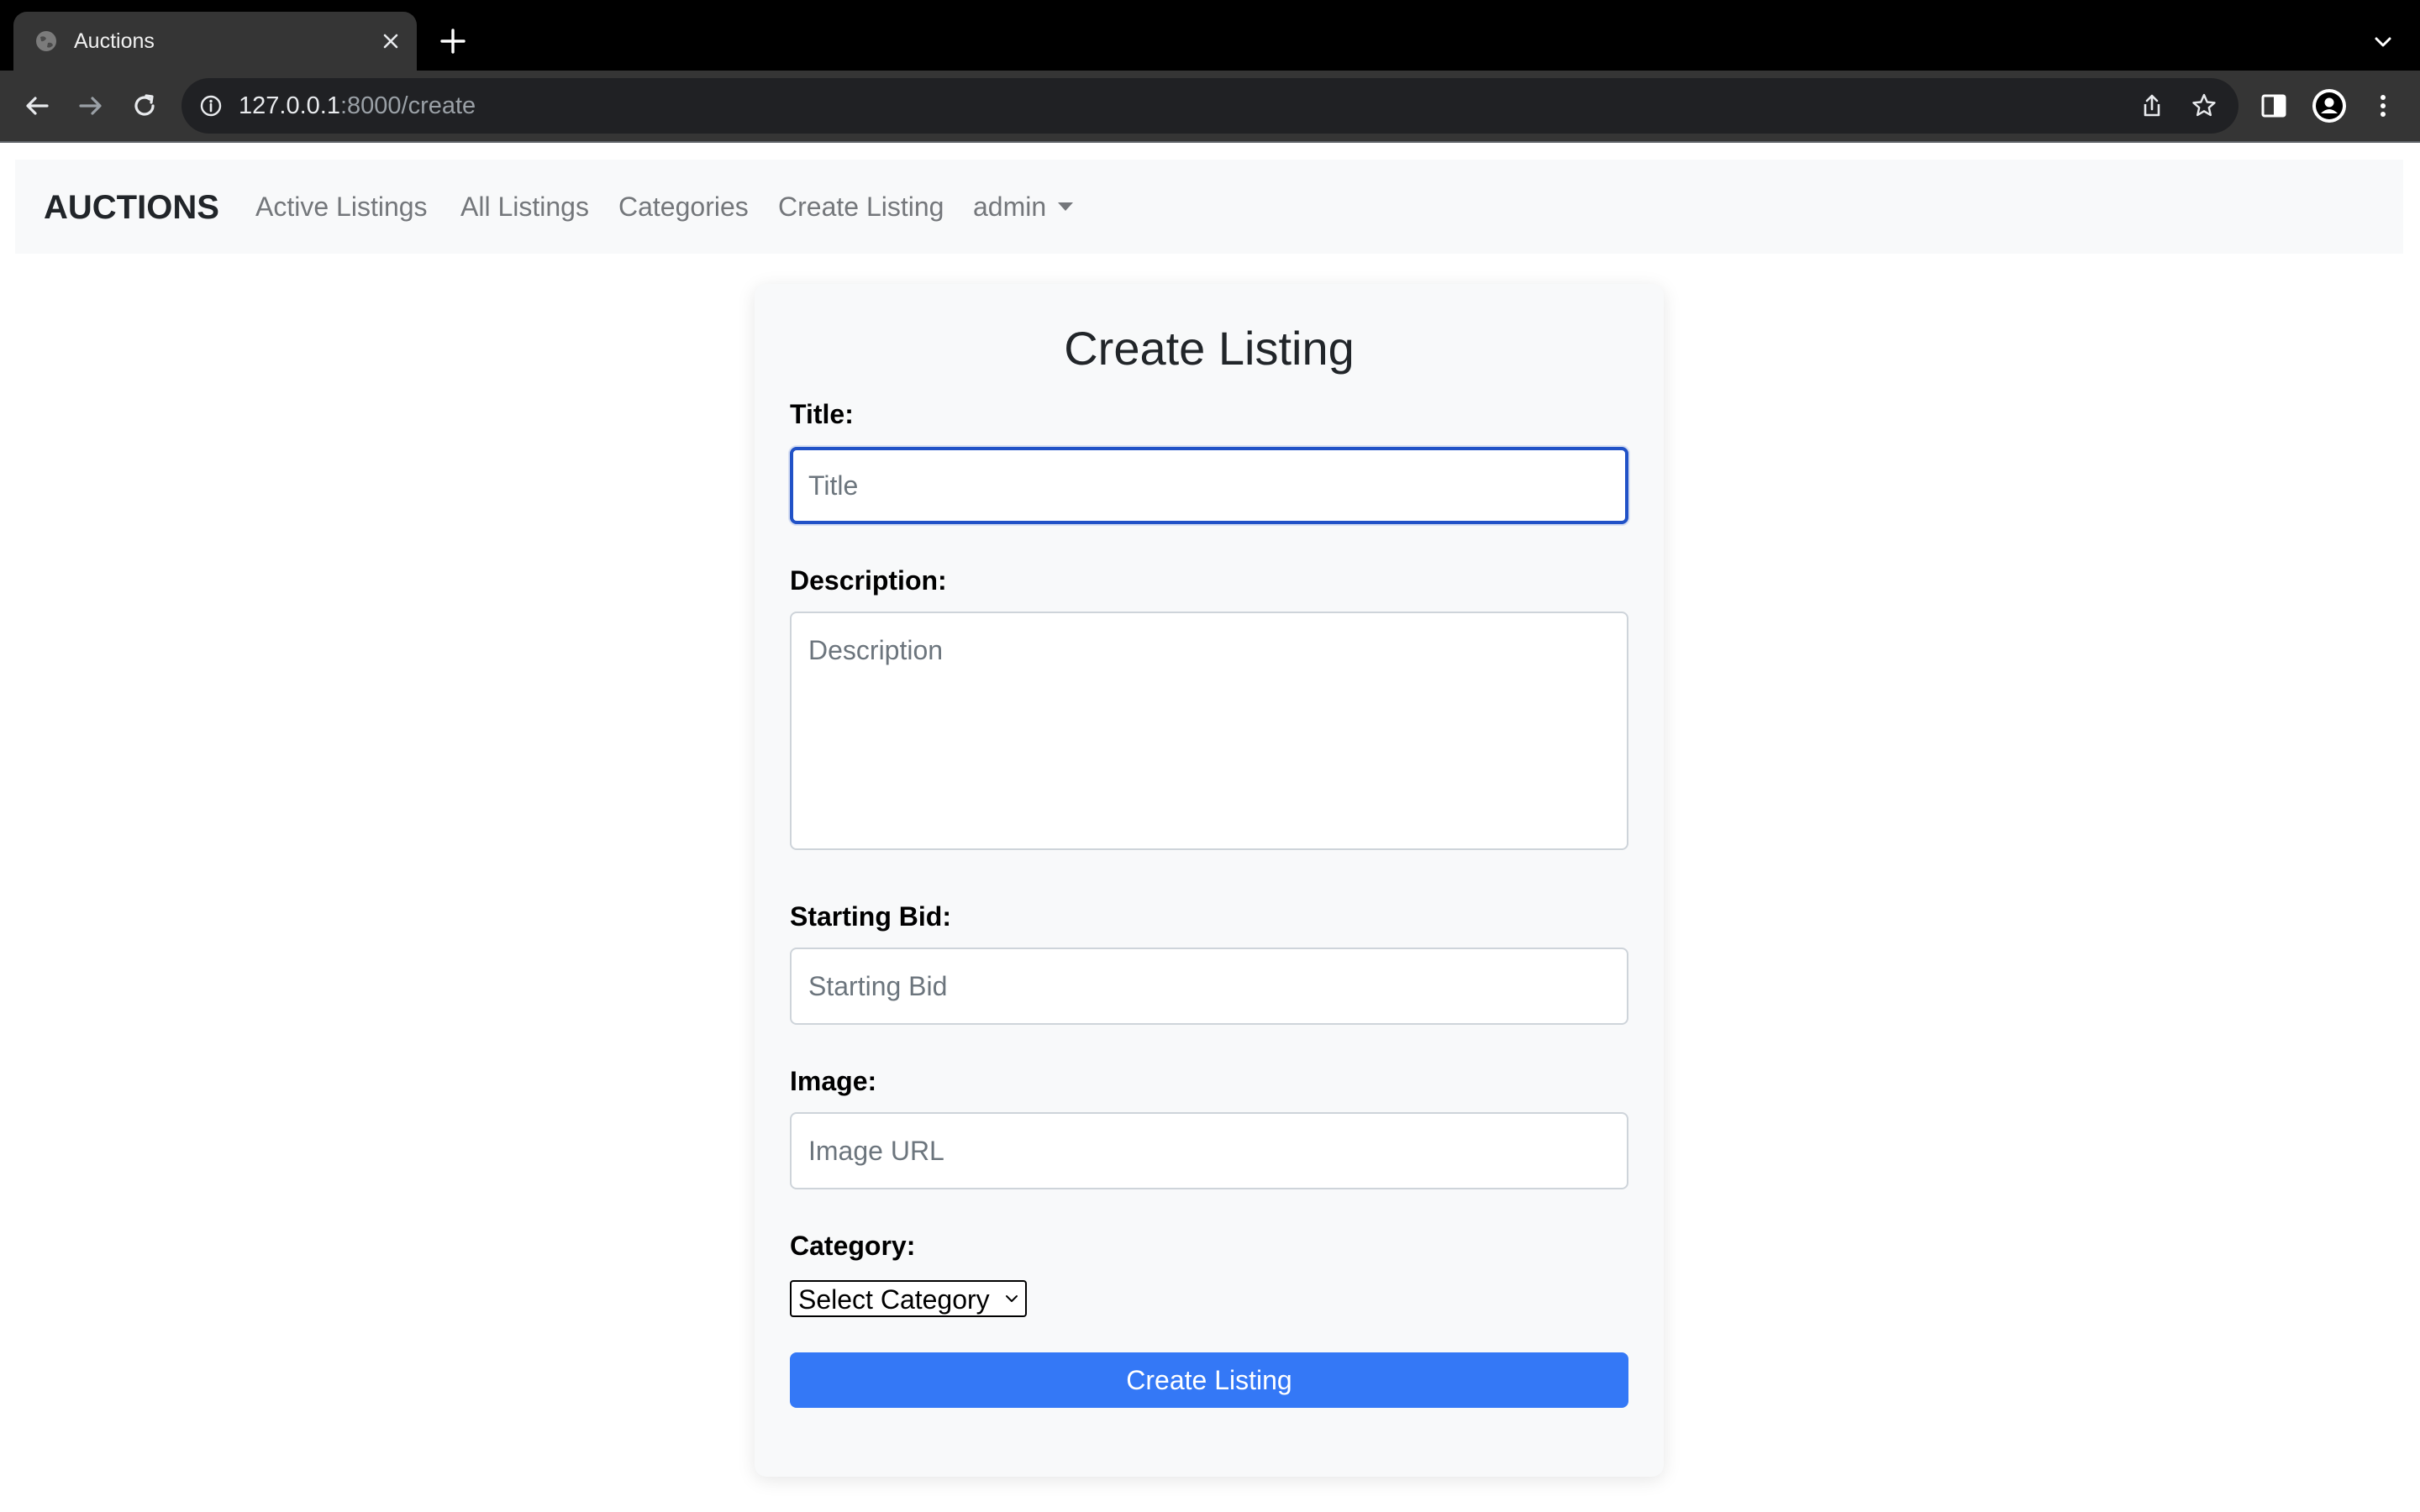 The height and width of the screenshot is (1512, 2420). What do you see at coordinates (407, 105) in the screenshot?
I see `url-path: :8000/create` at bounding box center [407, 105].